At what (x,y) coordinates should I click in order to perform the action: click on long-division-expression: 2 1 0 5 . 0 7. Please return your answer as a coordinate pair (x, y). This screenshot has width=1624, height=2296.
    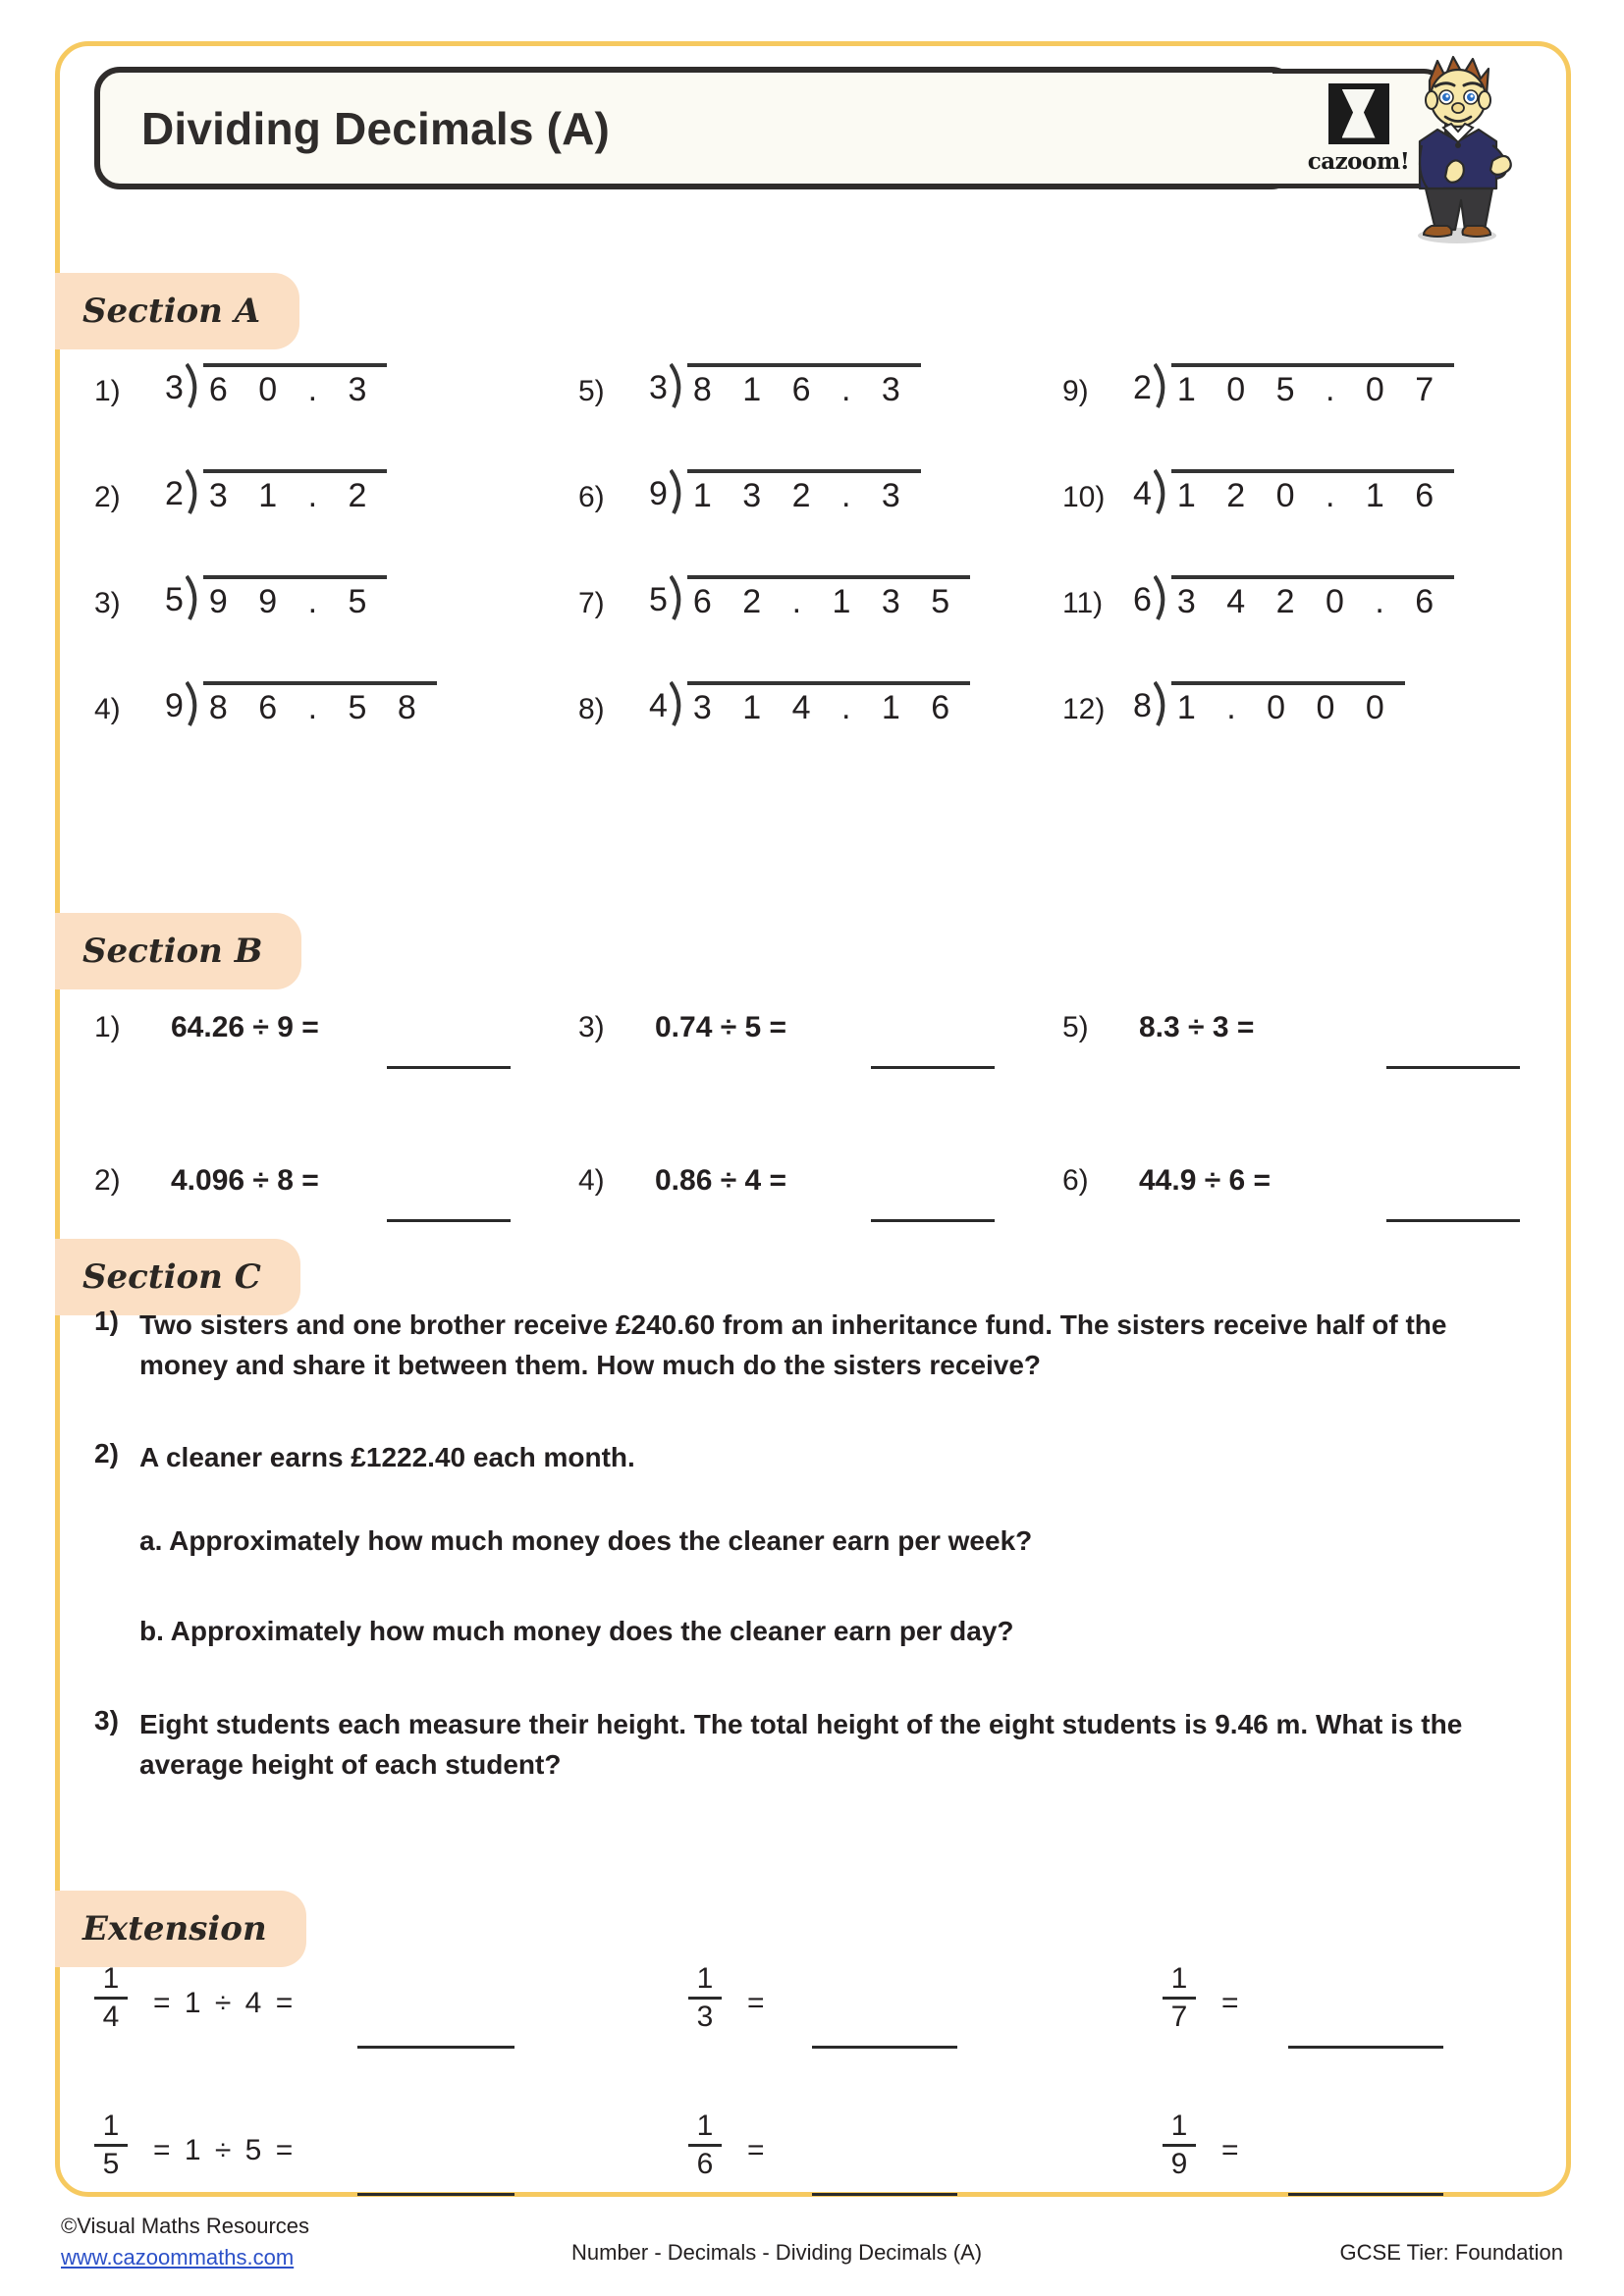
    Looking at the image, I should click on (1294, 385).